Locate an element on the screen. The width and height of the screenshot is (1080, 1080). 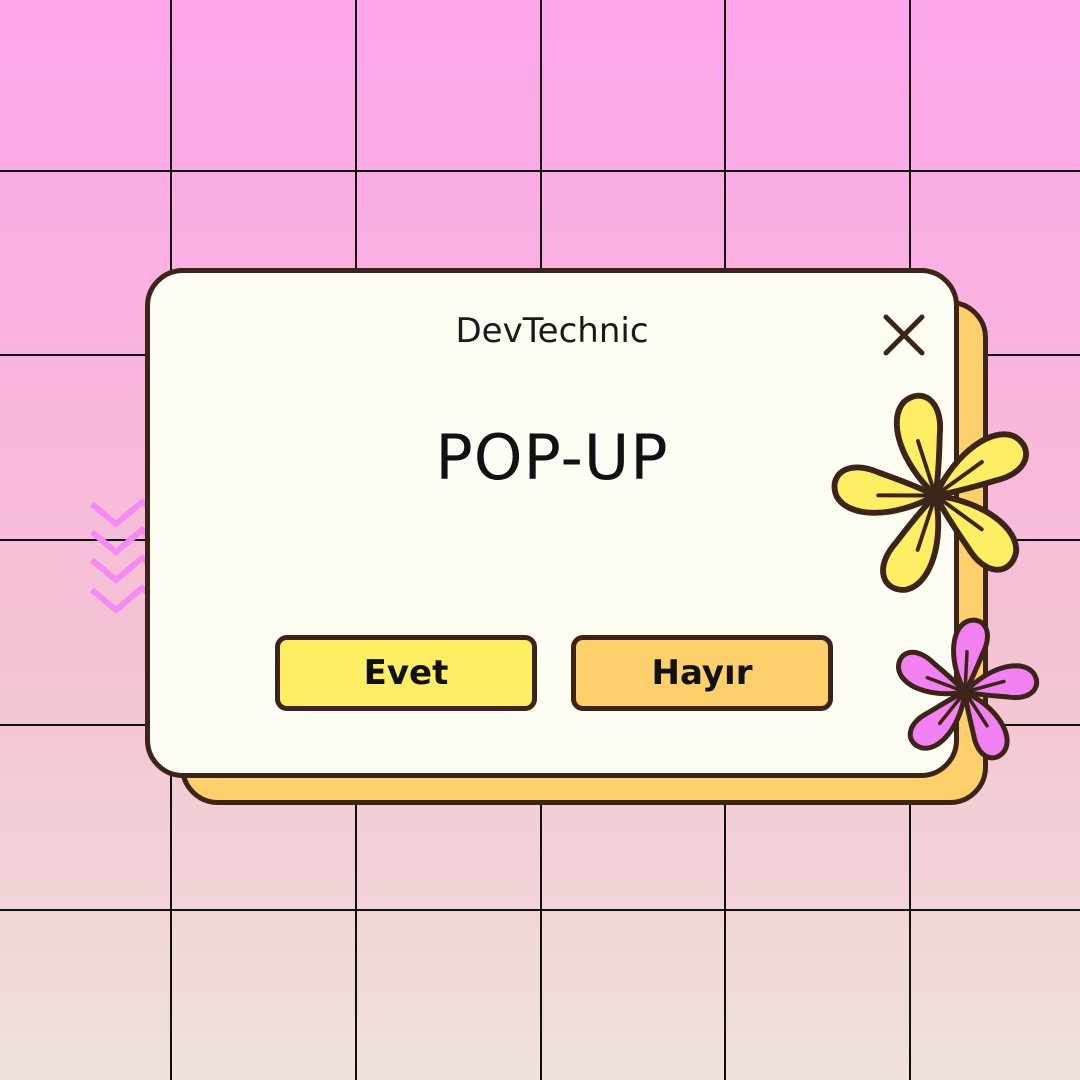
pink-flower-icon is located at coordinates (967, 689).